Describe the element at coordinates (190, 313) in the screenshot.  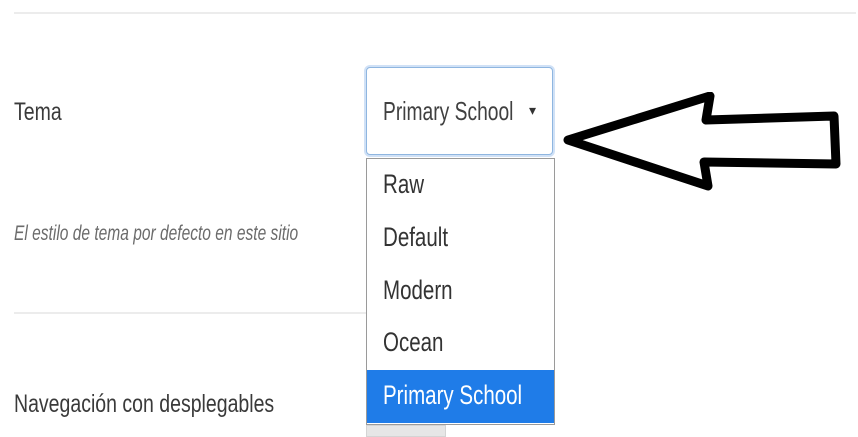
I see `section-divider` at that location.